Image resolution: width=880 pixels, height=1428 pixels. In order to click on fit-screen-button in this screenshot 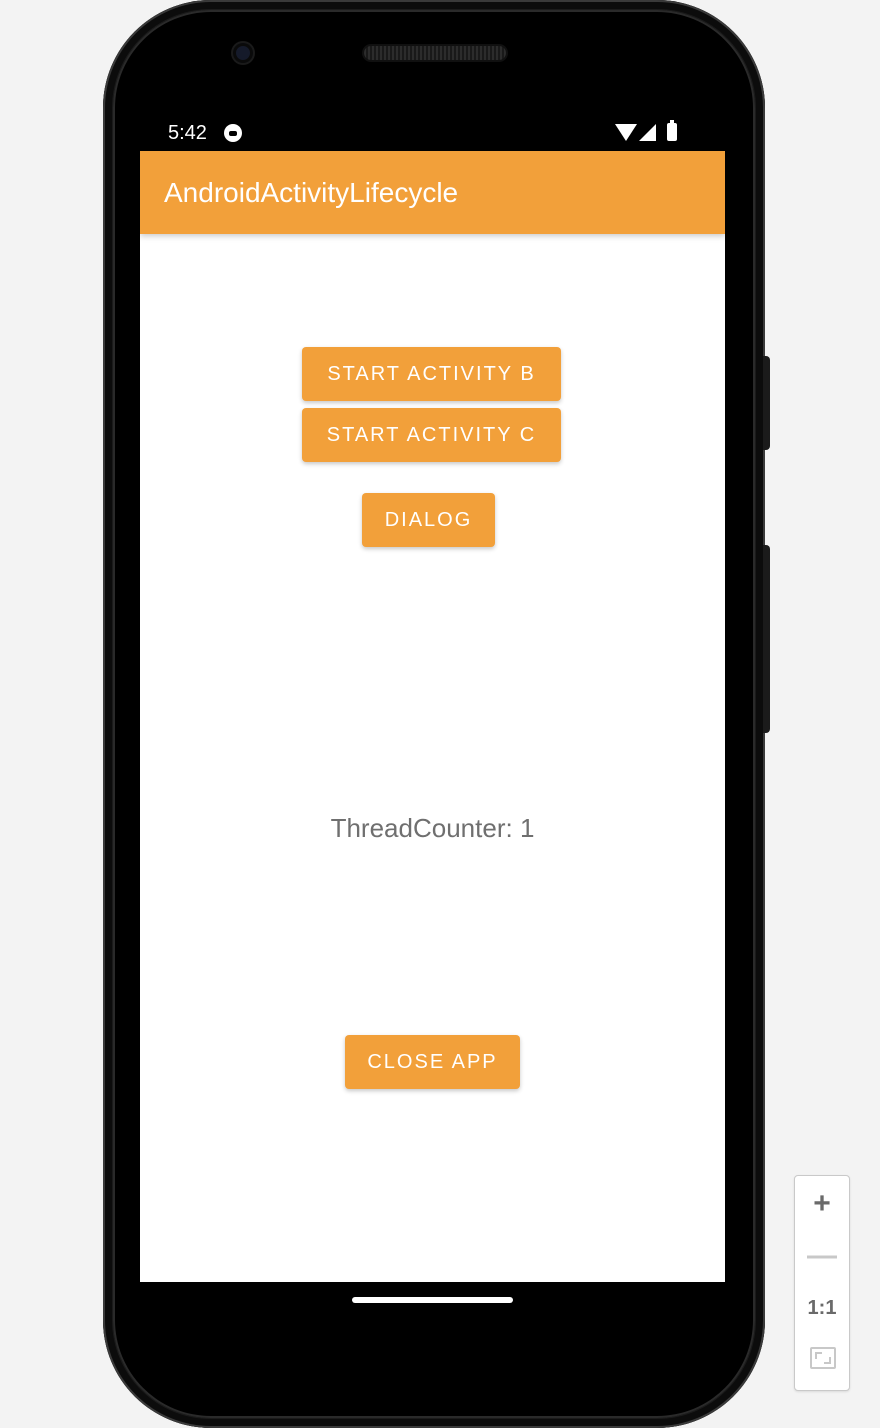, I will do `click(822, 1360)`.